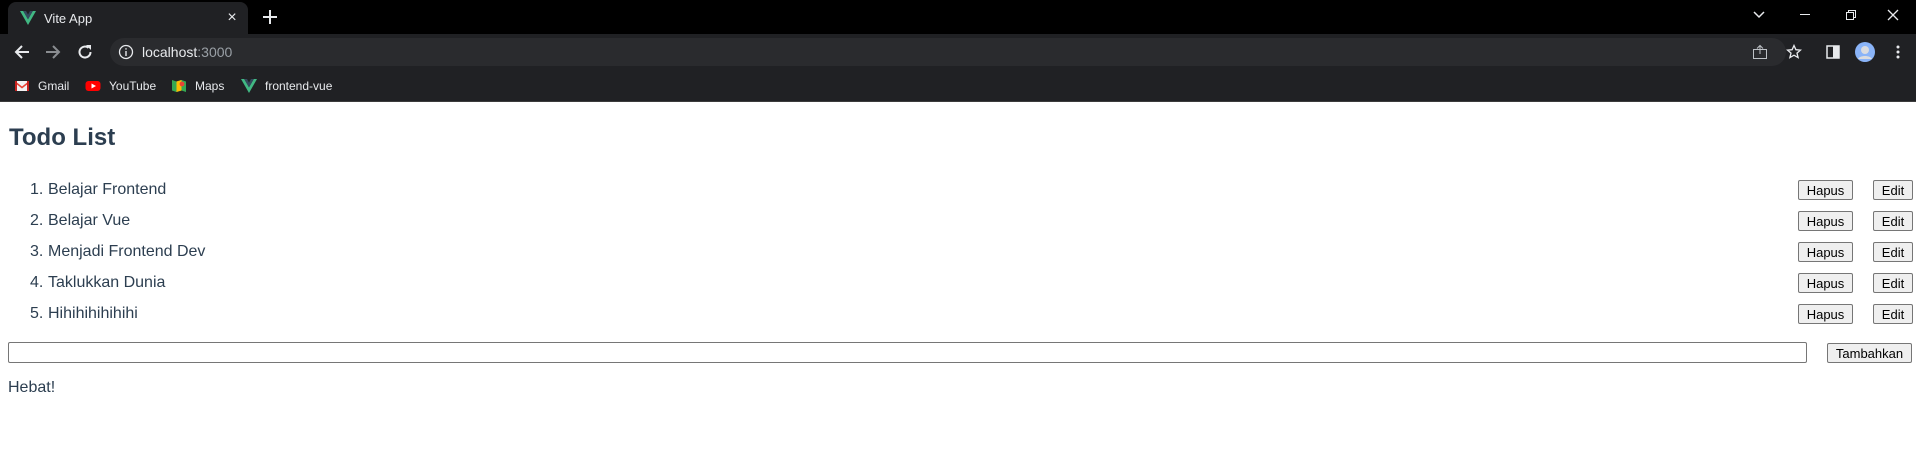 The image size is (1916, 468). I want to click on todo-item: 1. Belajar Frontend Hapus Edit, so click(958, 192).